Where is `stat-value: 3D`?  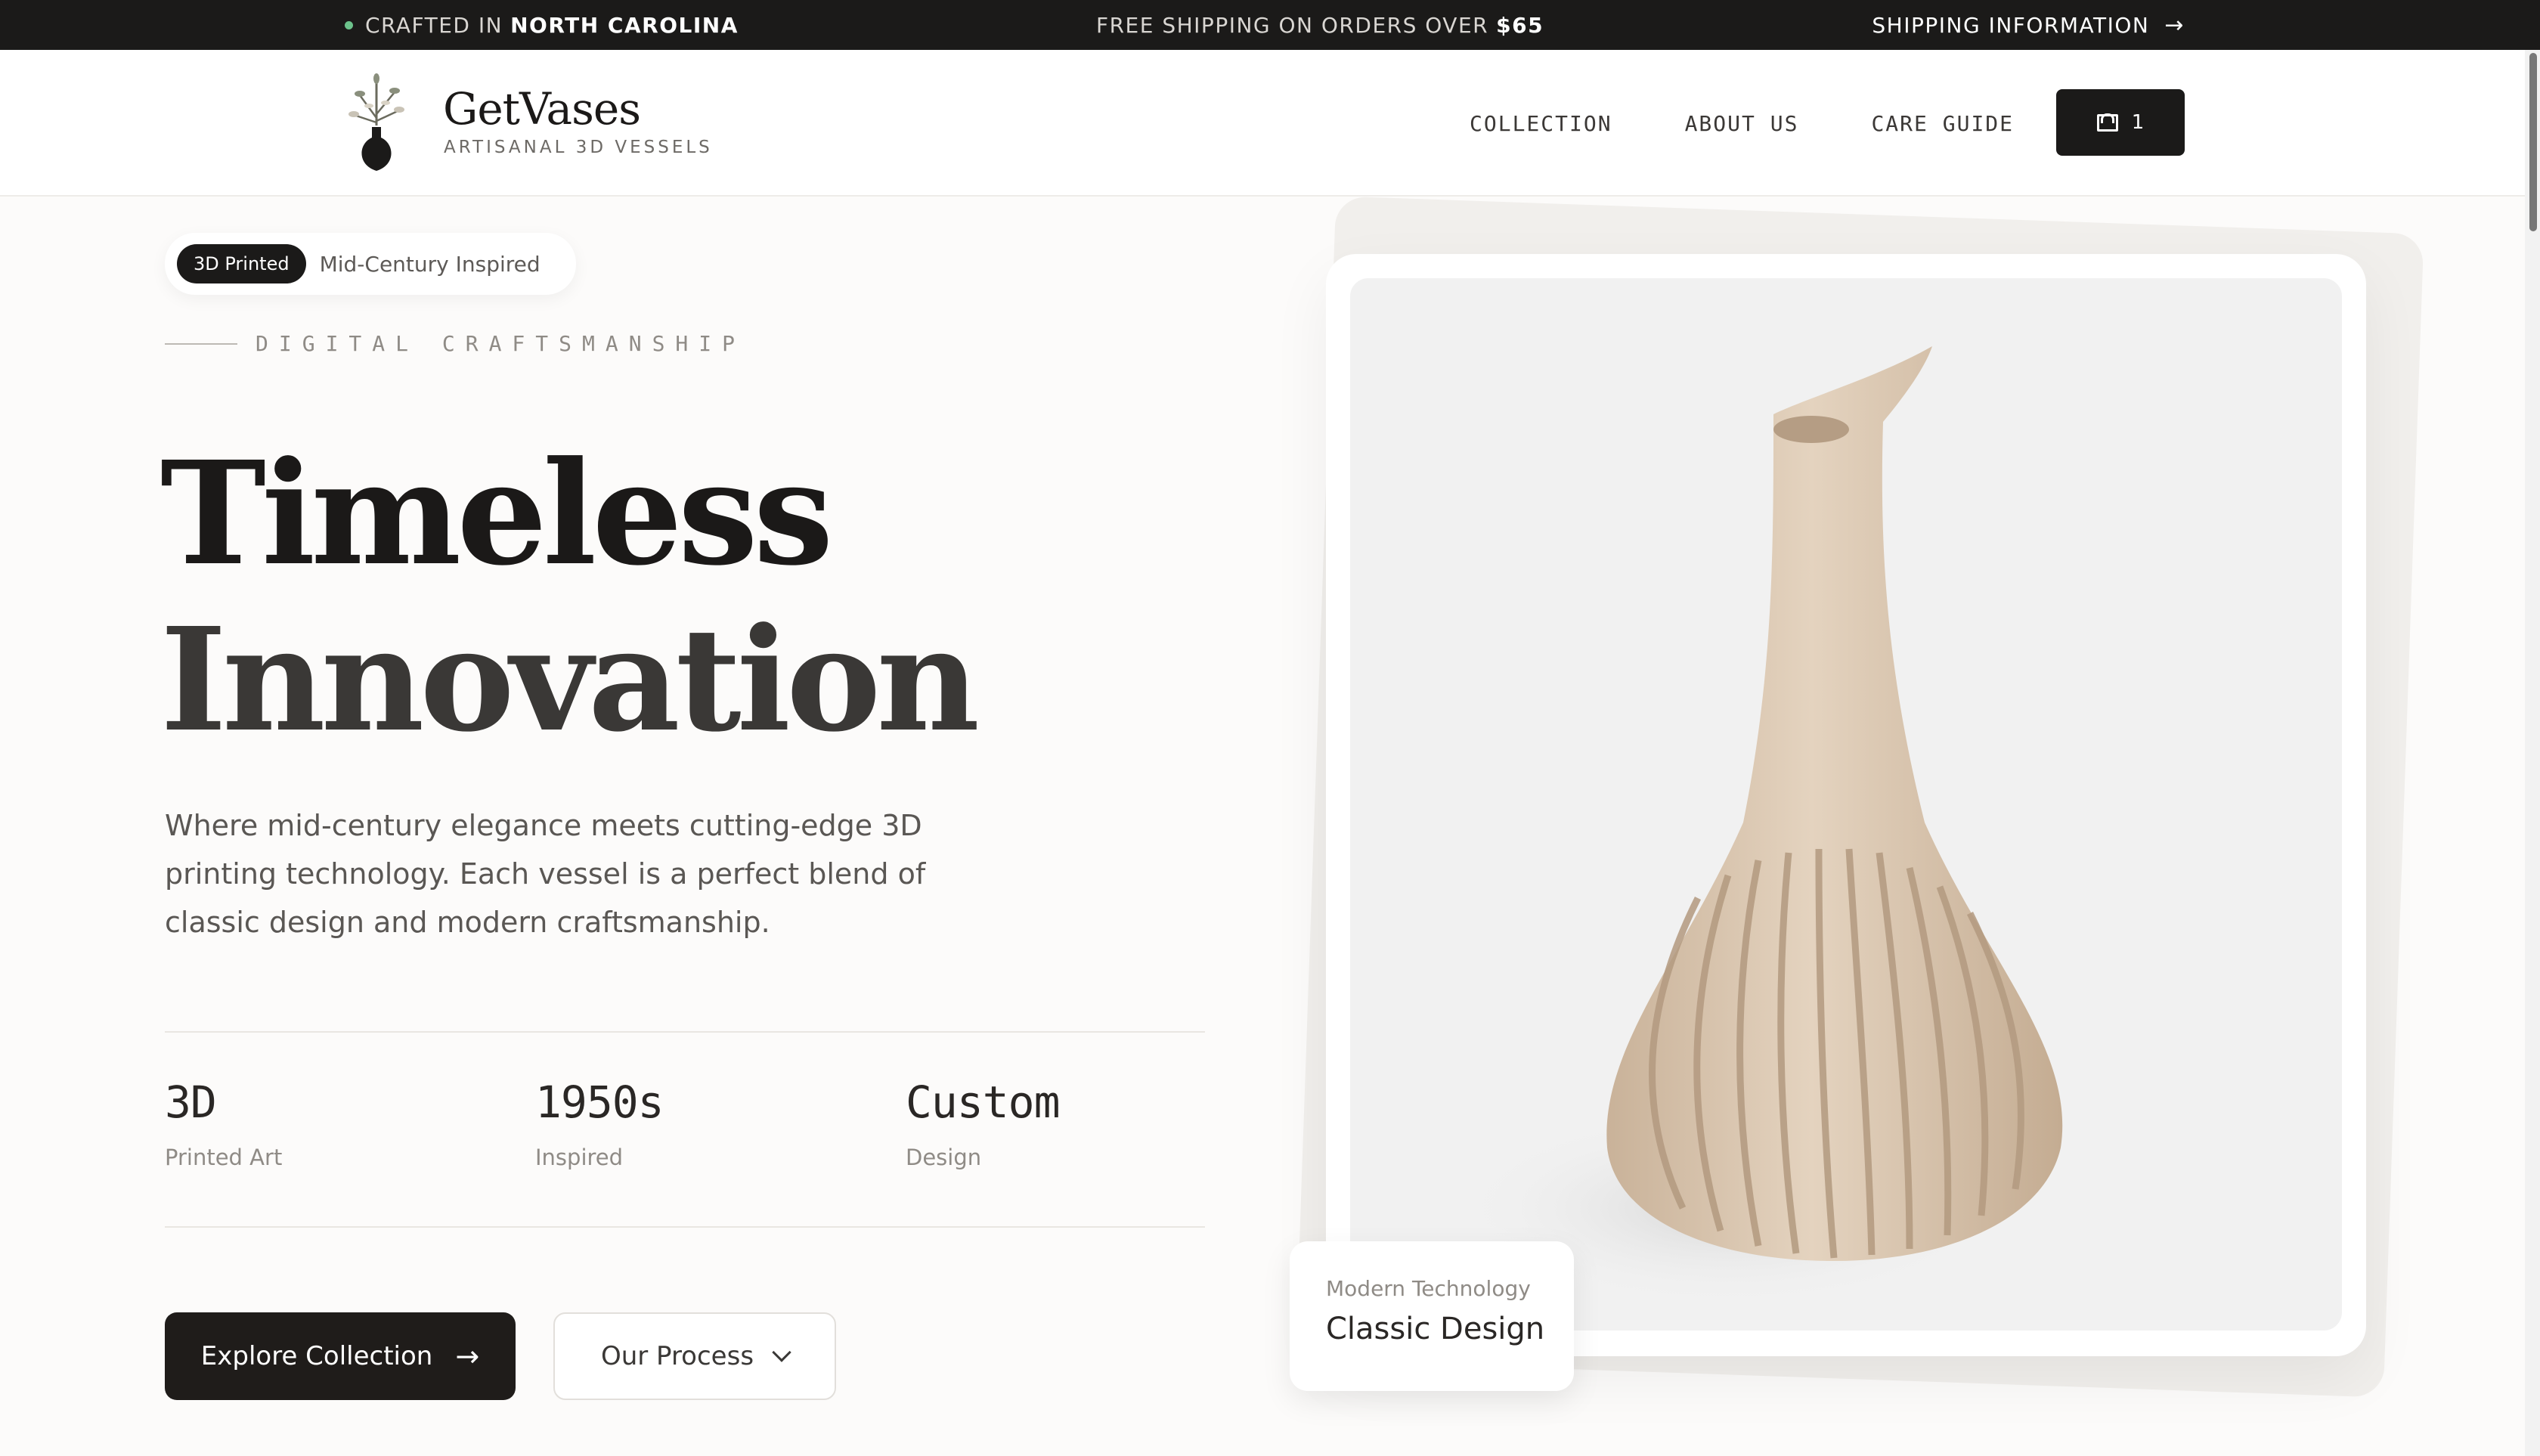
stat-value: 3D is located at coordinates (191, 1102).